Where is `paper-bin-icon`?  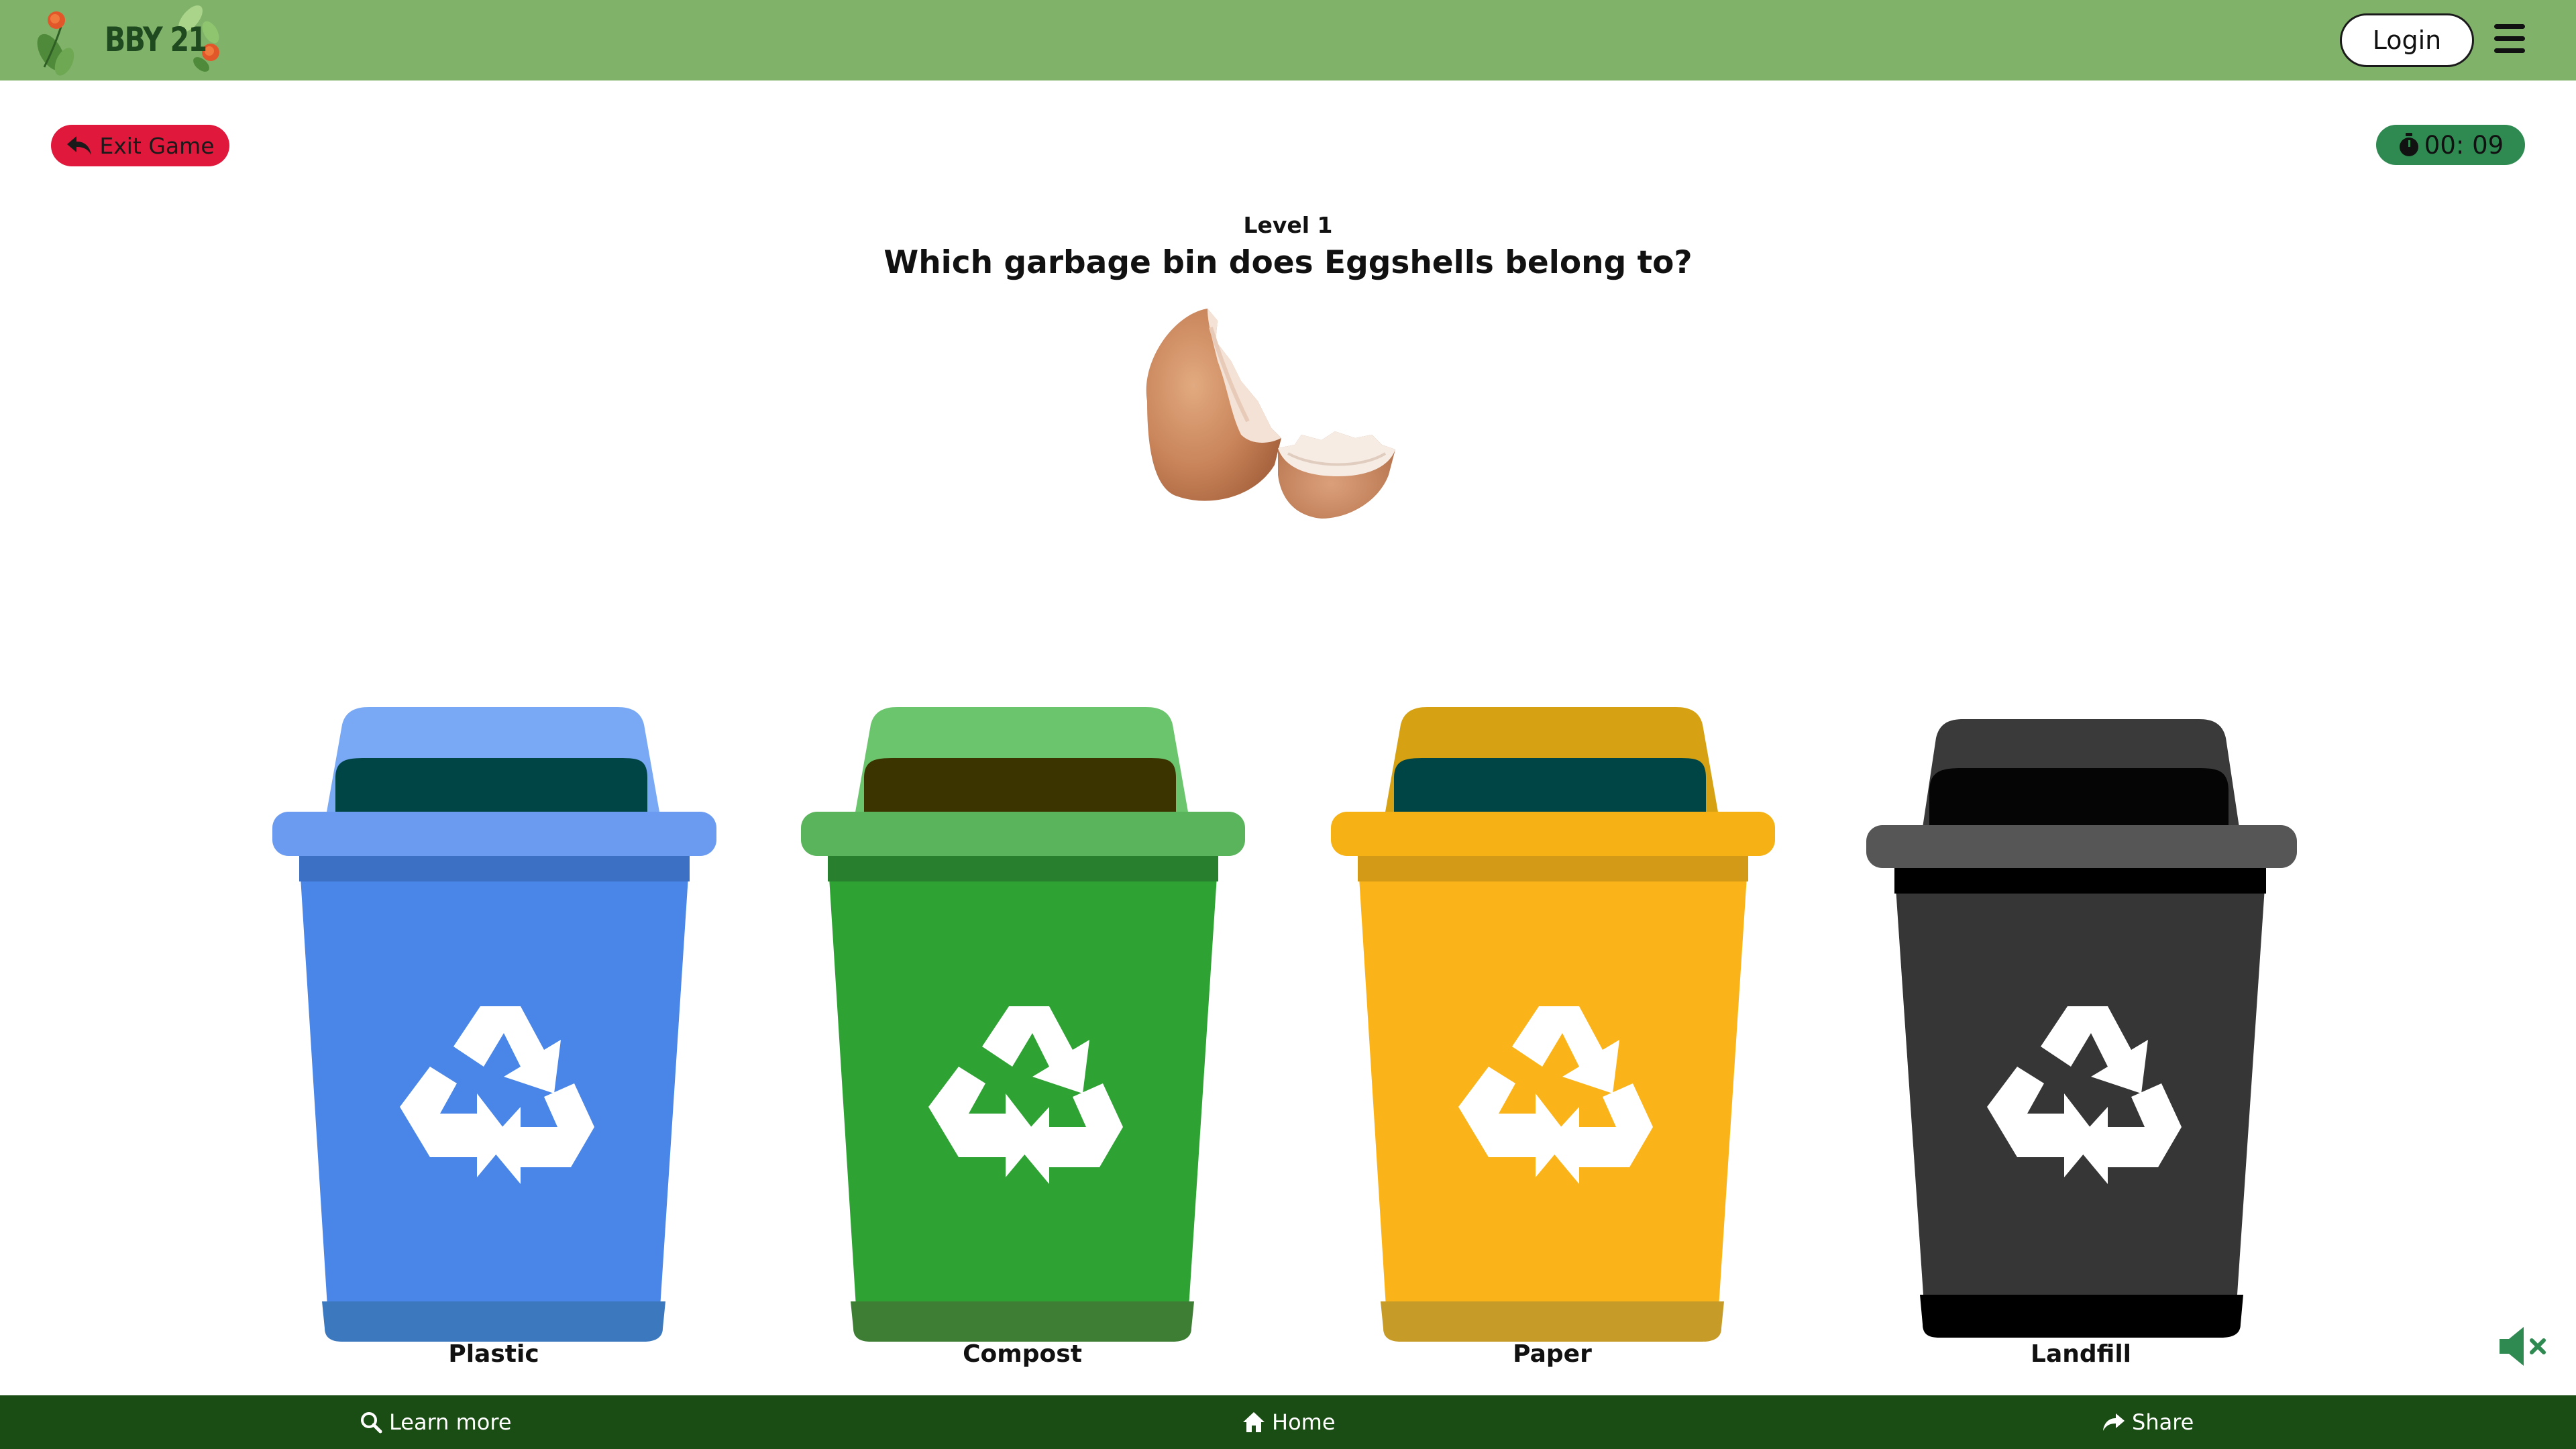
paper-bin-icon is located at coordinates (1553, 1024).